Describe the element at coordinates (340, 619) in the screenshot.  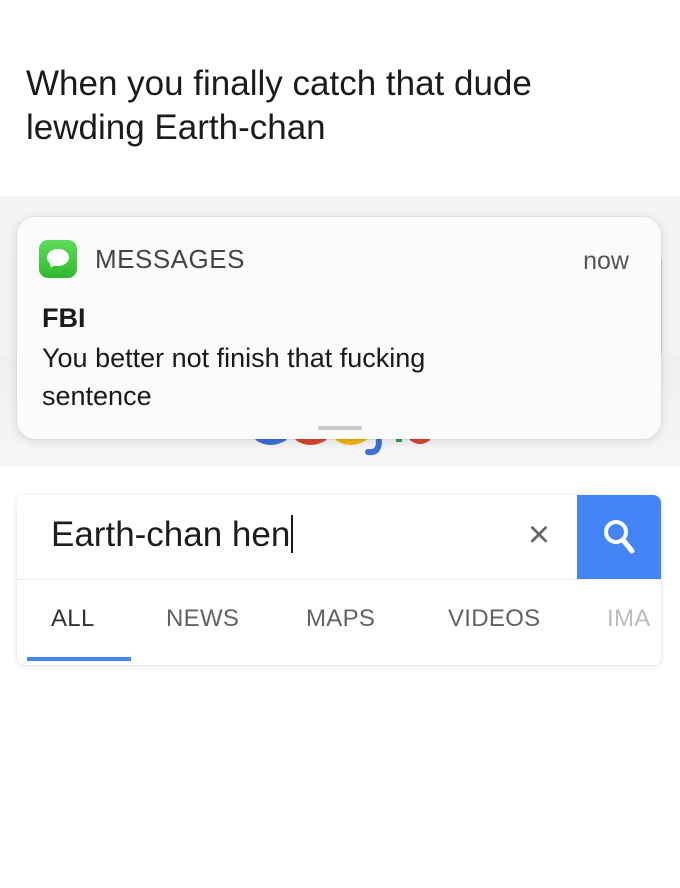
I see `tab-maps: MAPS` at that location.